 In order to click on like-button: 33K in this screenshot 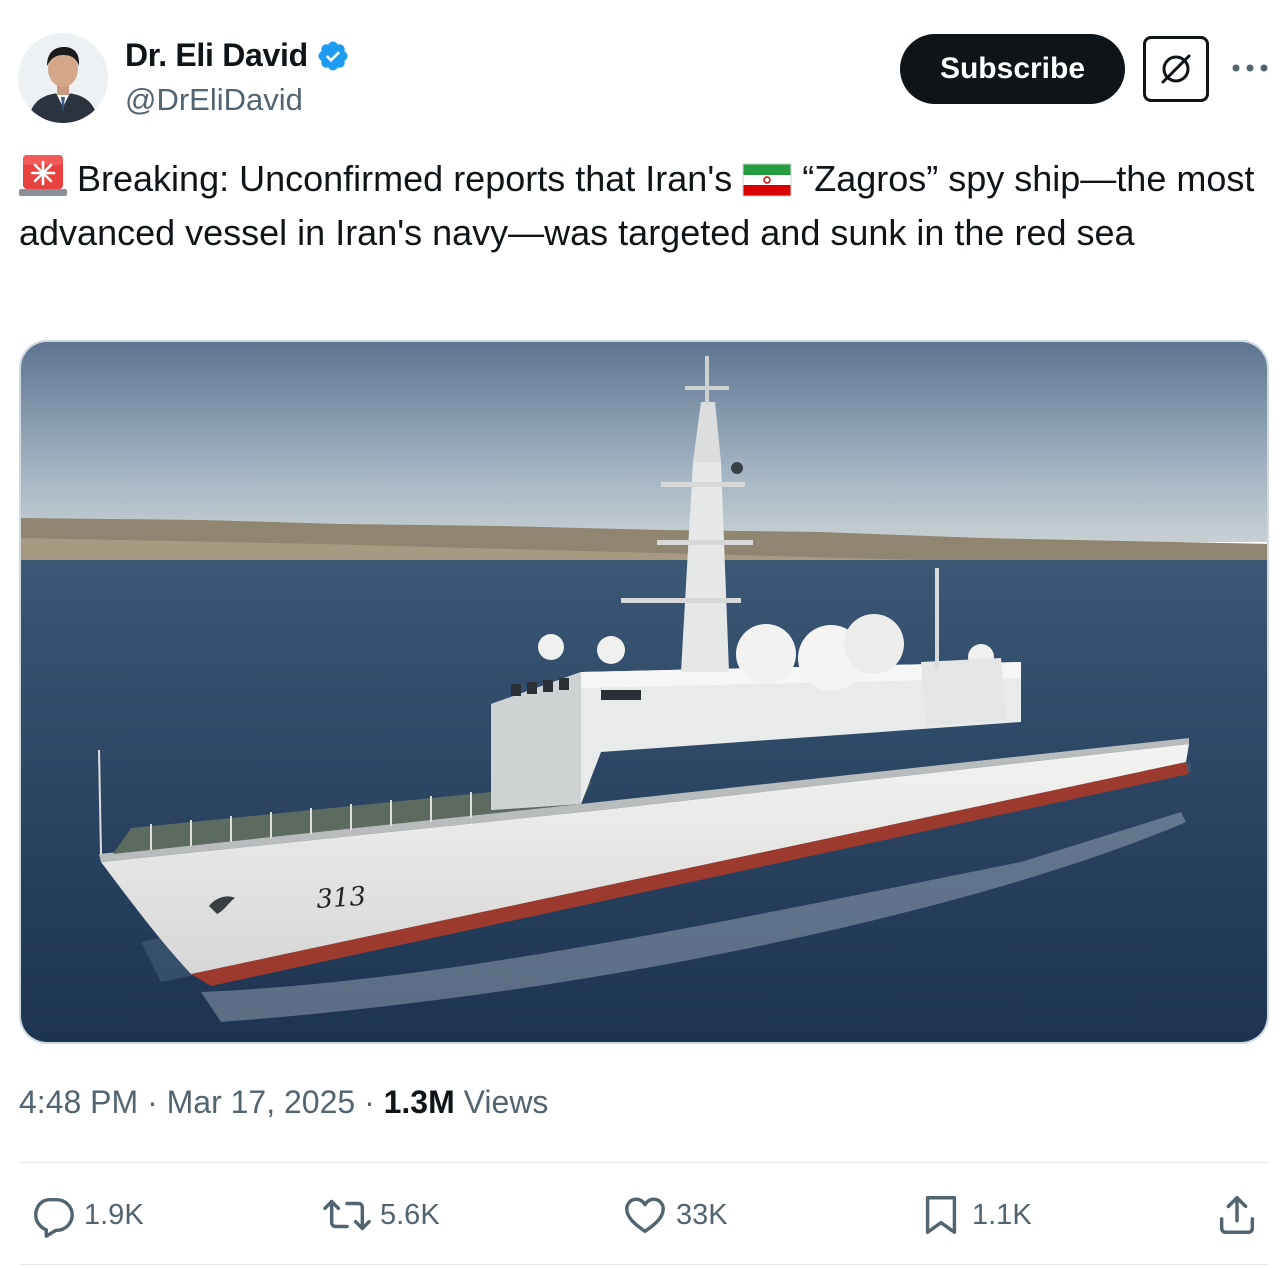, I will do `click(675, 1215)`.